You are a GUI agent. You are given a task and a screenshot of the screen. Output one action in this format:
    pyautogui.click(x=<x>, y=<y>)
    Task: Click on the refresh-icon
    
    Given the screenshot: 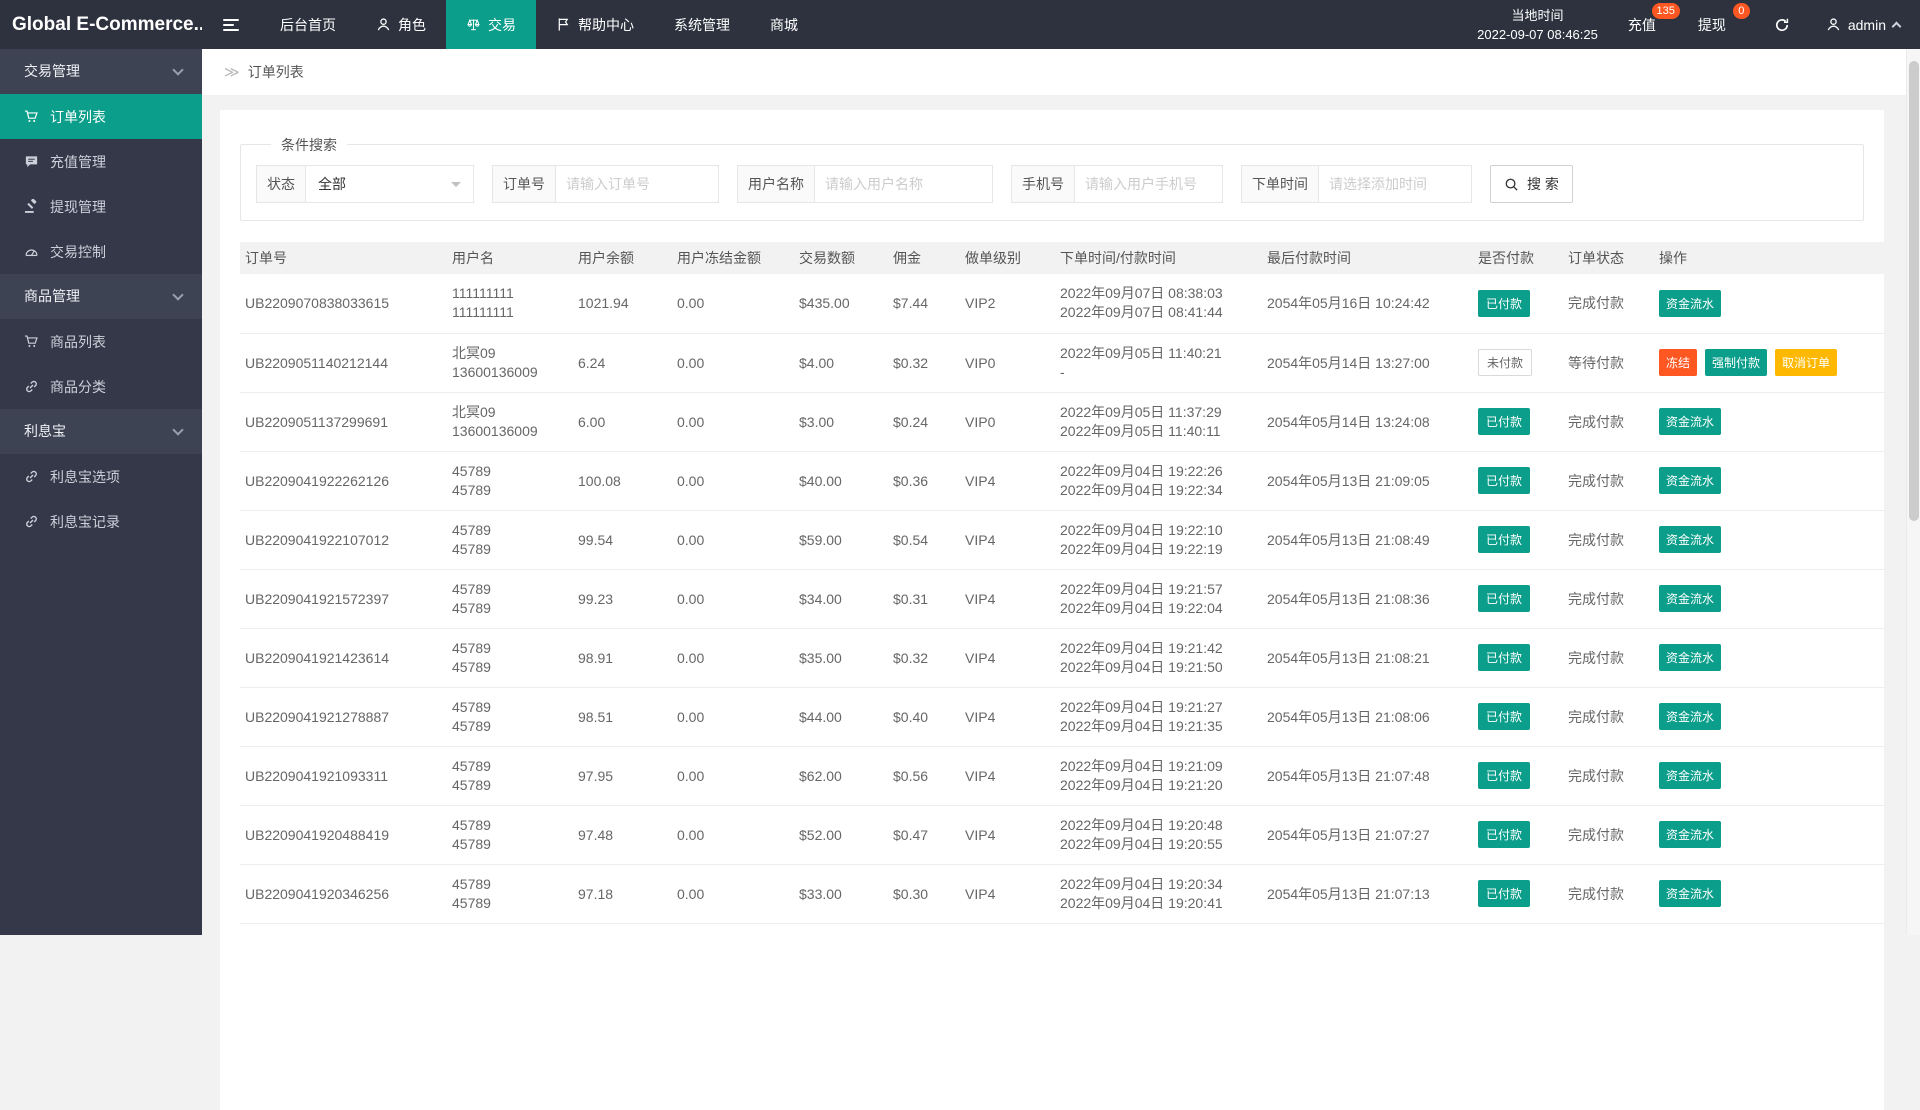 What is the action you would take?
    pyautogui.click(x=1782, y=25)
    